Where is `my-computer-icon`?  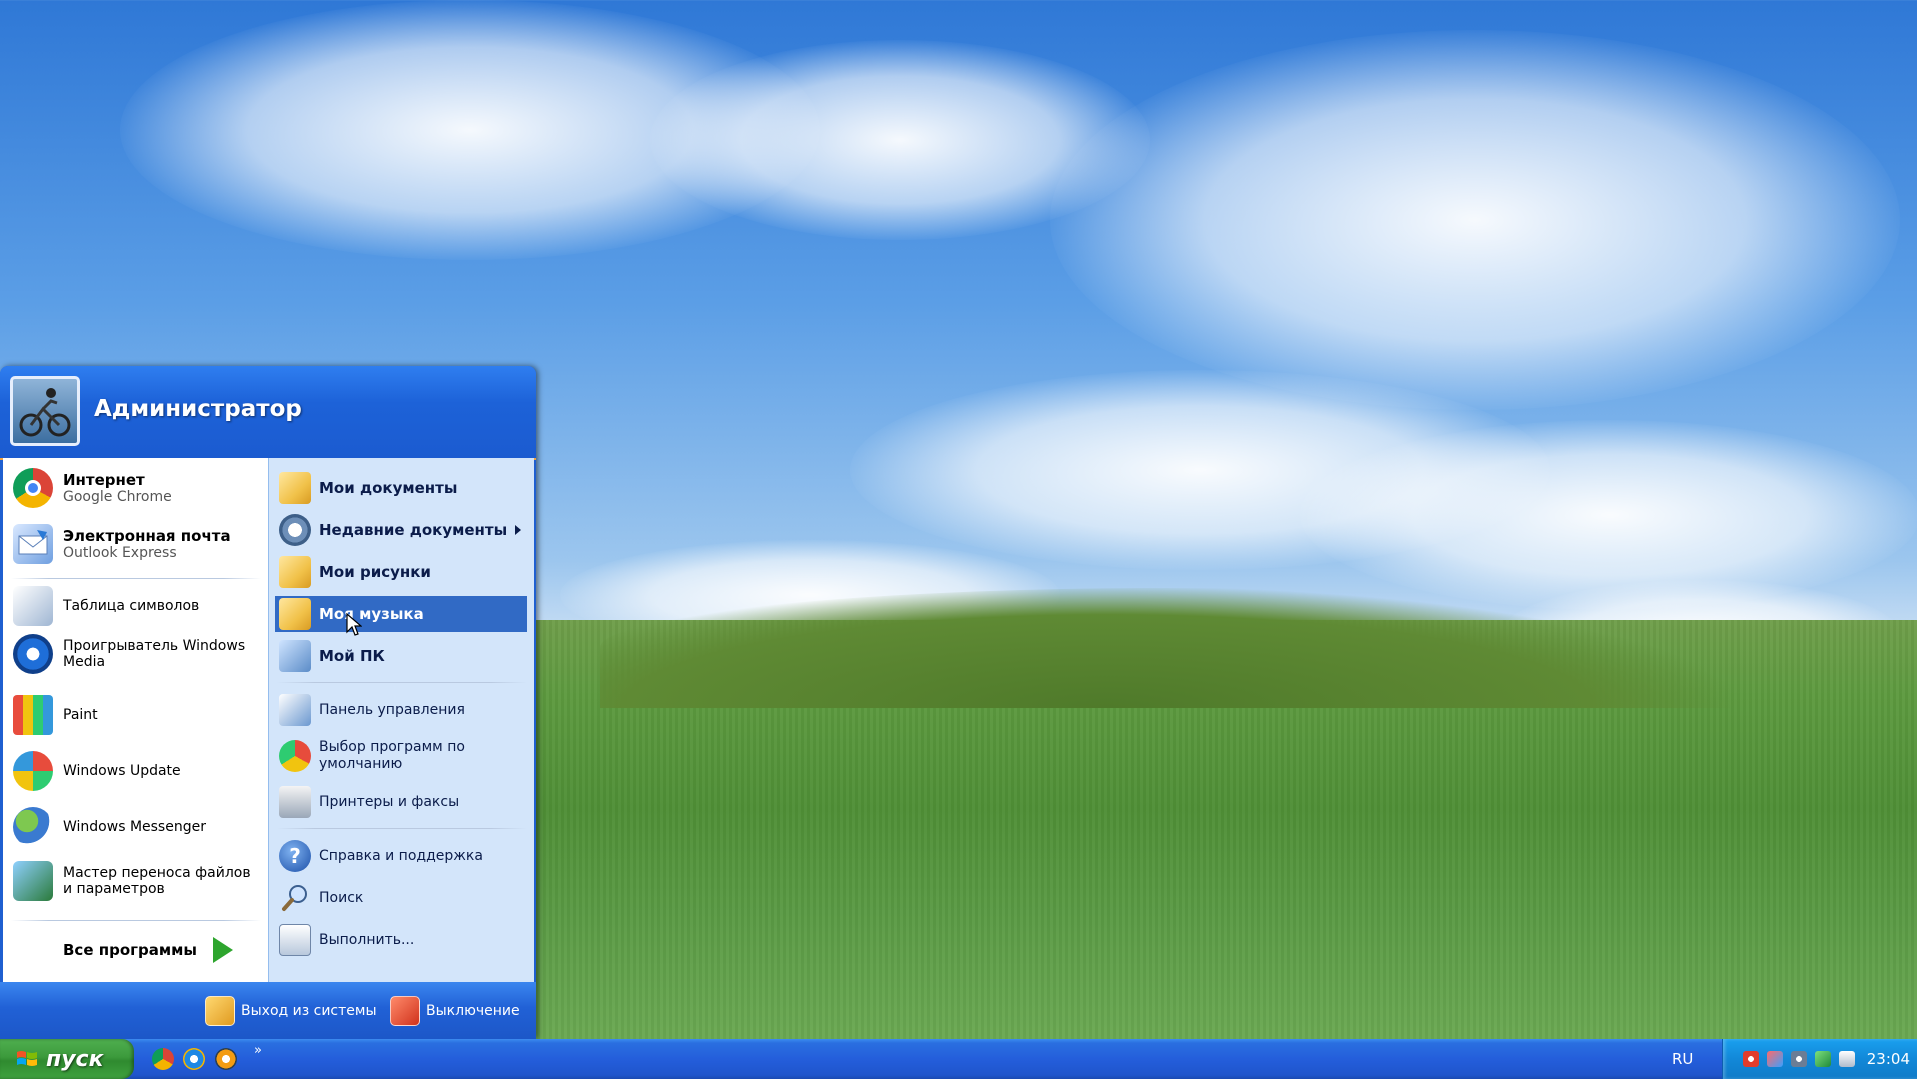 my-computer-icon is located at coordinates (295, 656).